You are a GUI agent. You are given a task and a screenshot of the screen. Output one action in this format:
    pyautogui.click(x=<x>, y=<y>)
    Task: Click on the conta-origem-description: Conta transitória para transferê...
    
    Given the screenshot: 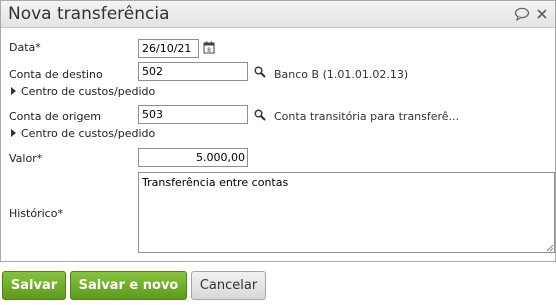 What is the action you would take?
    pyautogui.click(x=367, y=116)
    